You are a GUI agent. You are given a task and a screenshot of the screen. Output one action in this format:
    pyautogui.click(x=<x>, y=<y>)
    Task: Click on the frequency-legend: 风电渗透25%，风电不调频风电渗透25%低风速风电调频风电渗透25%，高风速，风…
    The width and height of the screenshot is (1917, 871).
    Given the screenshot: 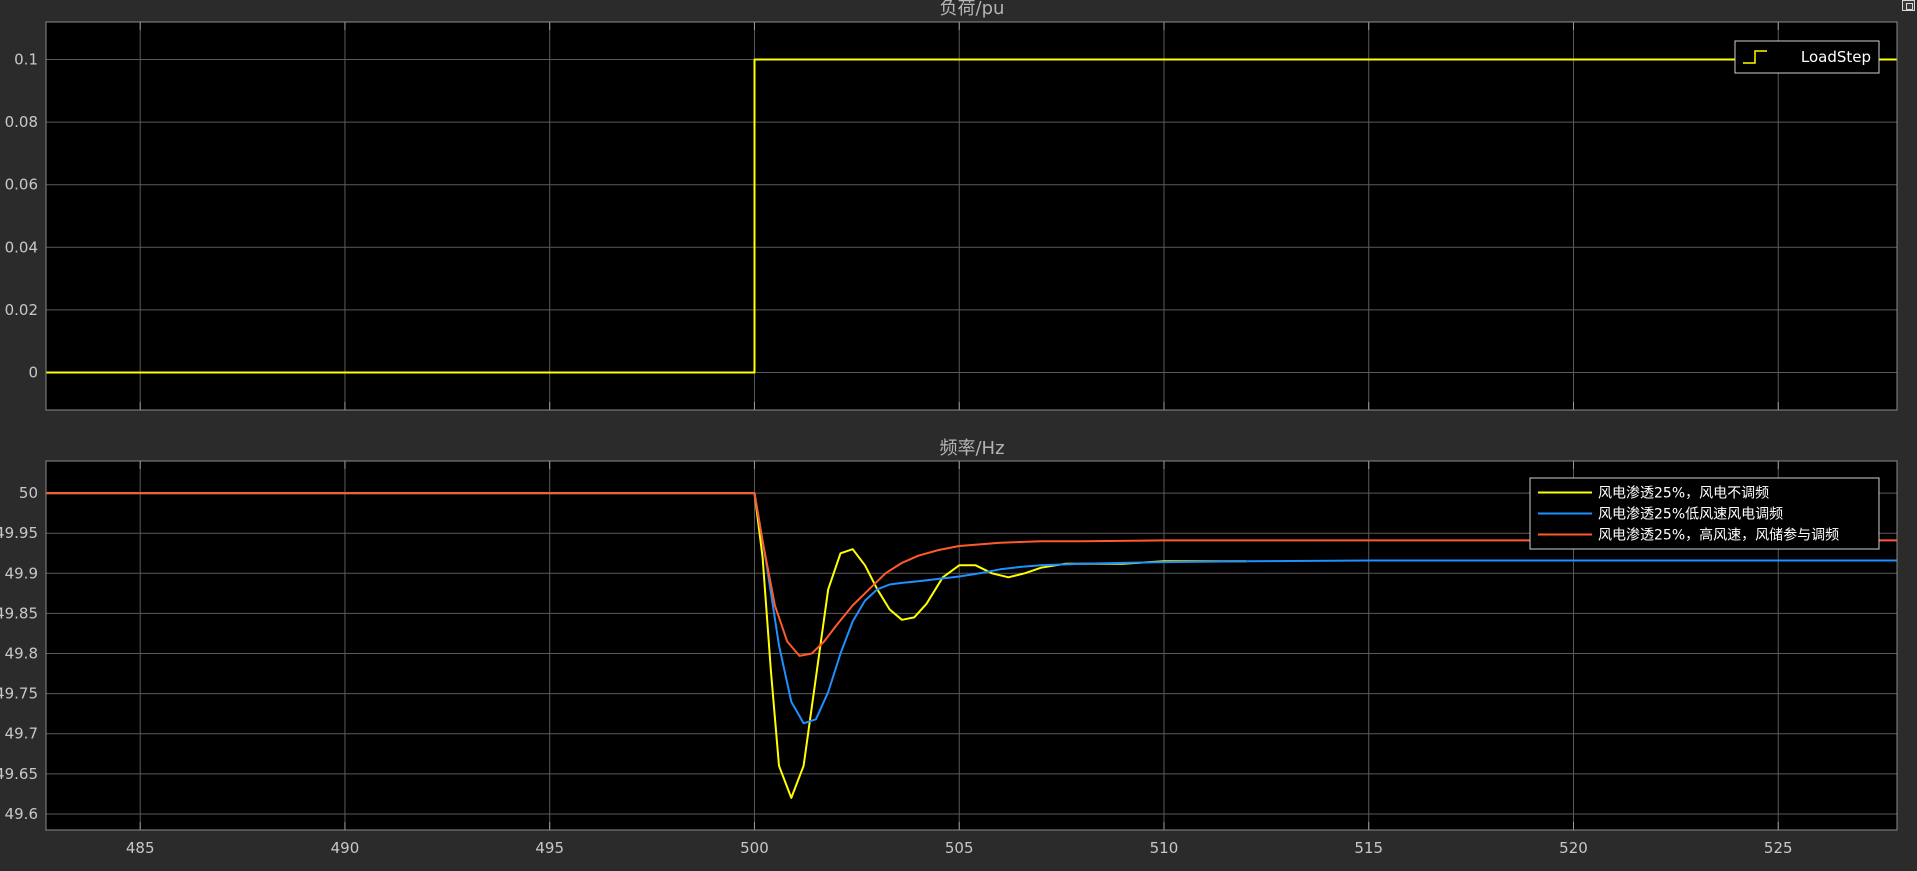 What is the action you would take?
    pyautogui.click(x=1704, y=513)
    